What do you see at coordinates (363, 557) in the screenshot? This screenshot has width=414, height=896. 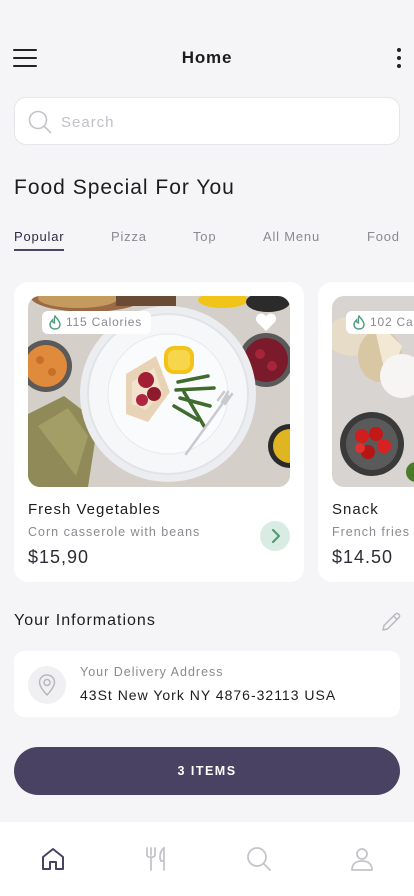 I see `food-price: $14.50` at bounding box center [363, 557].